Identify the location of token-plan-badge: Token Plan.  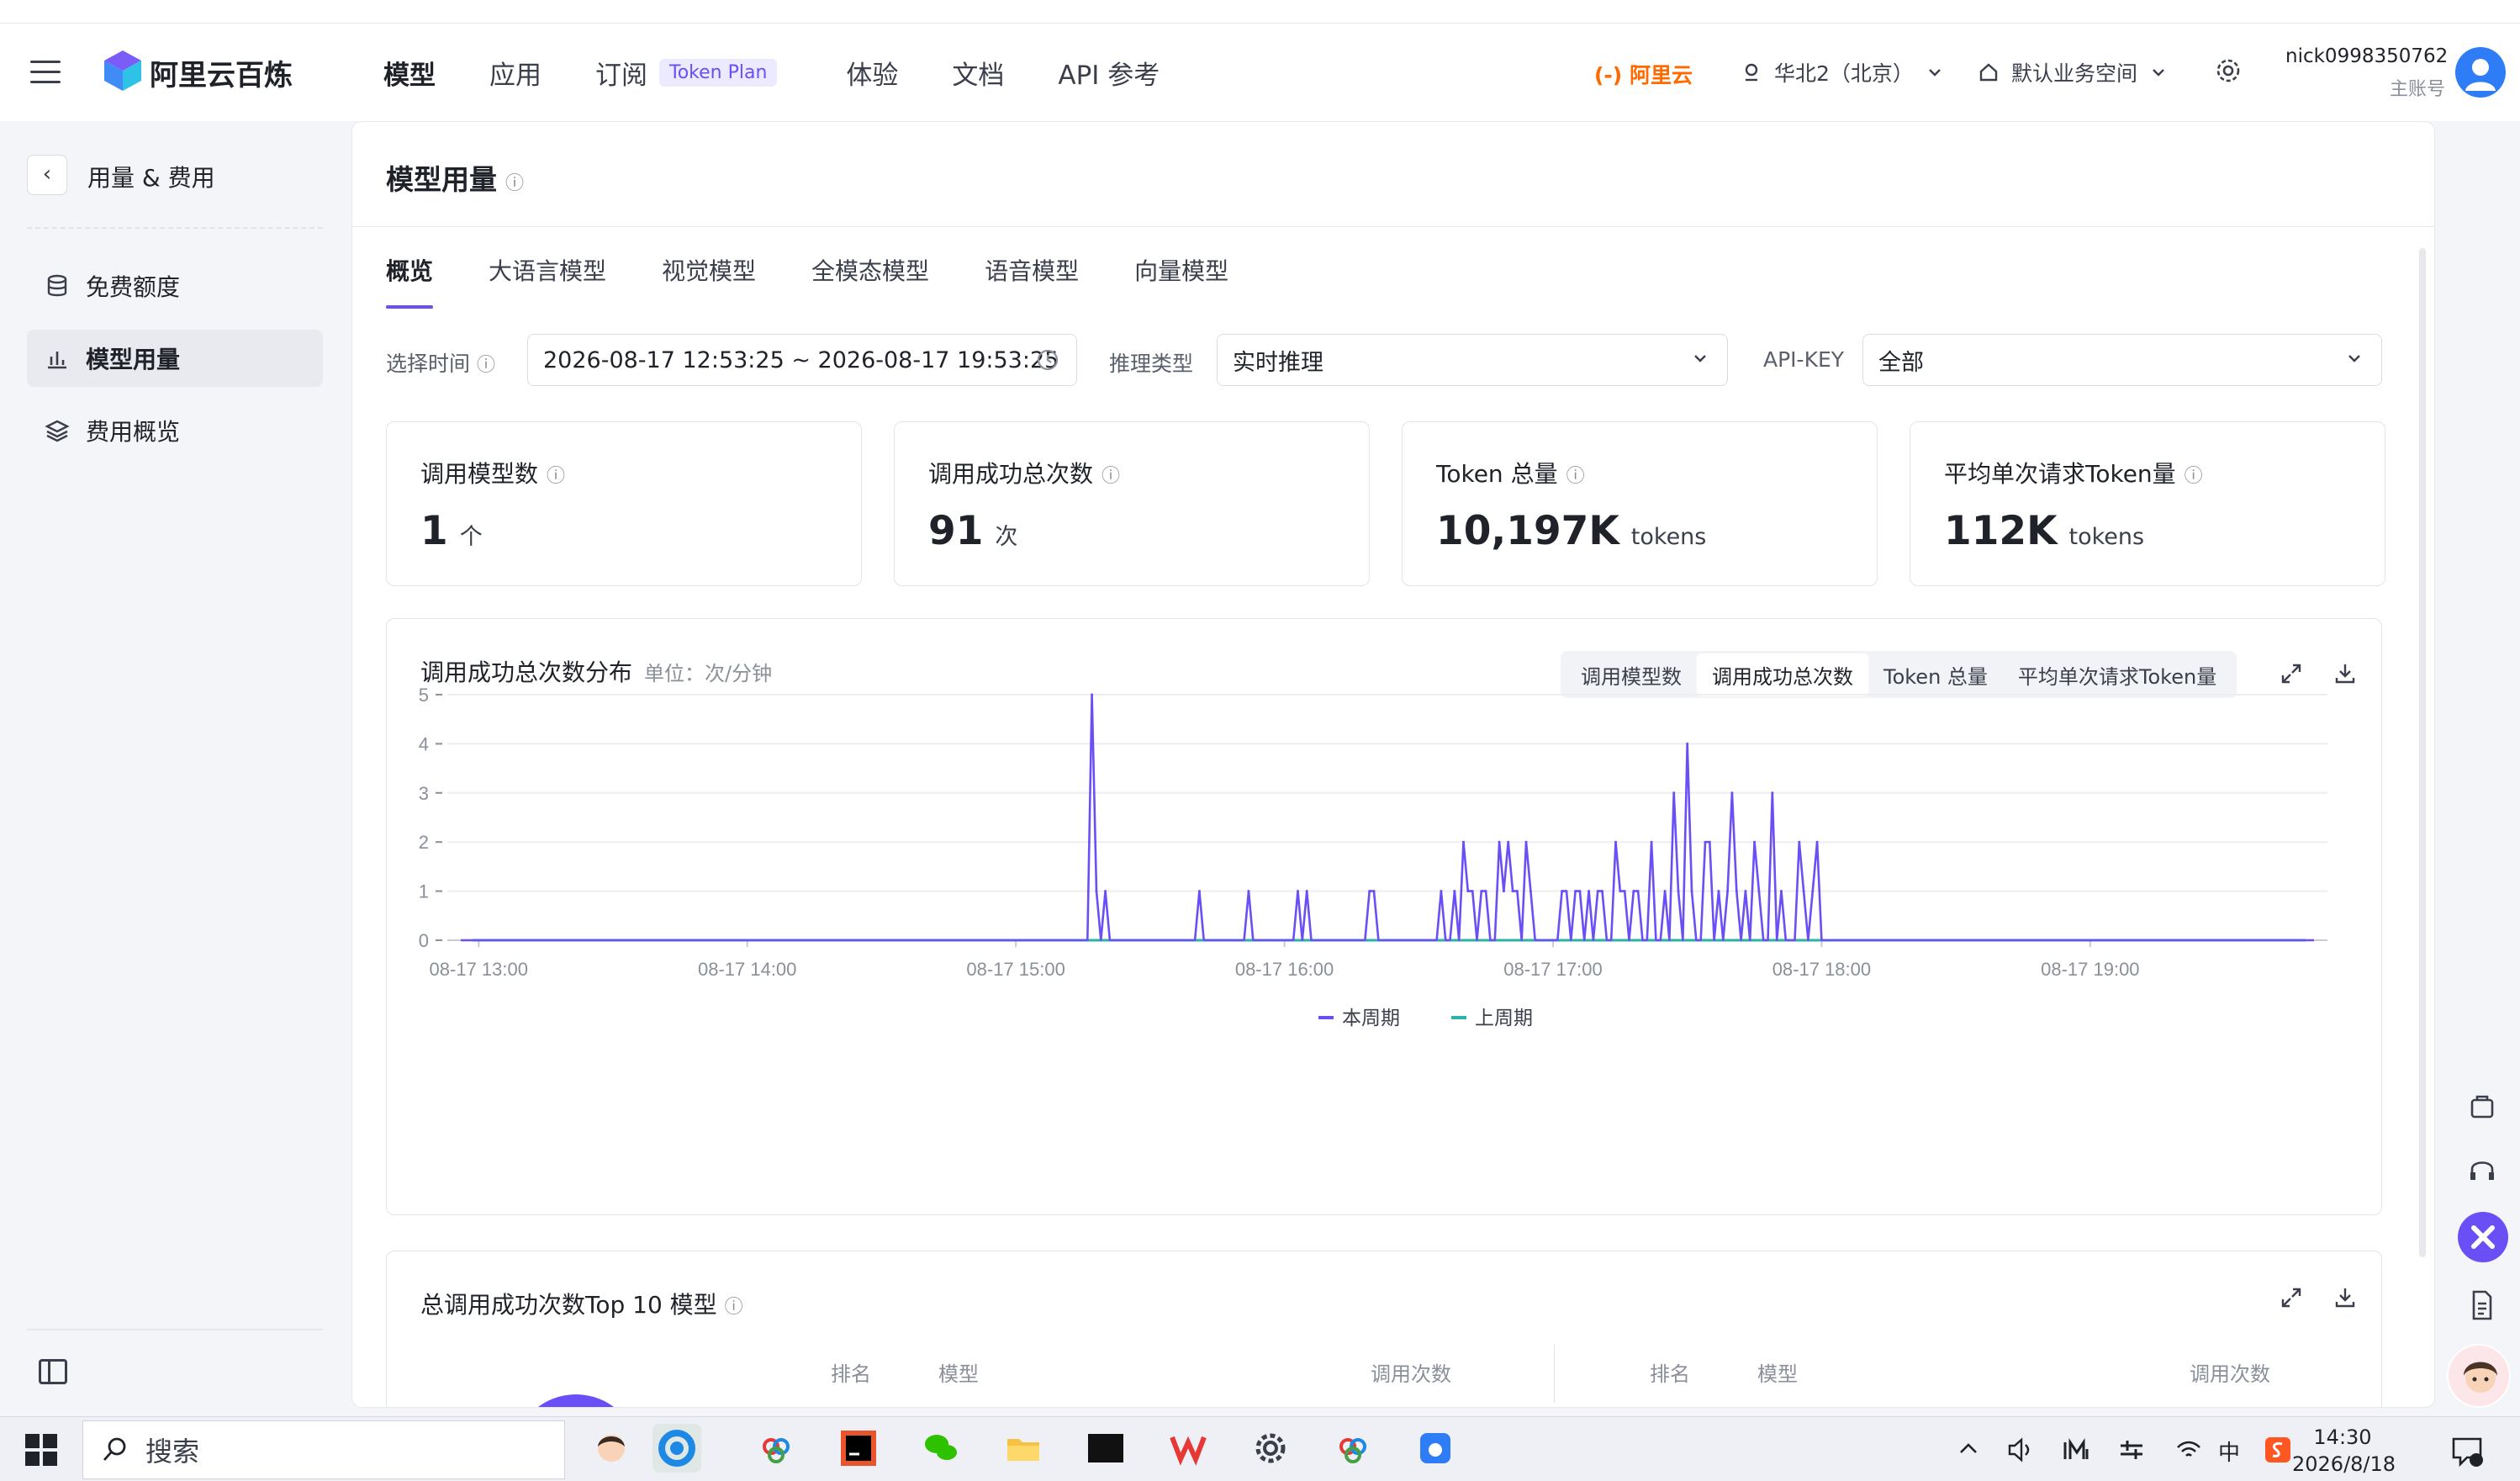
(718, 73).